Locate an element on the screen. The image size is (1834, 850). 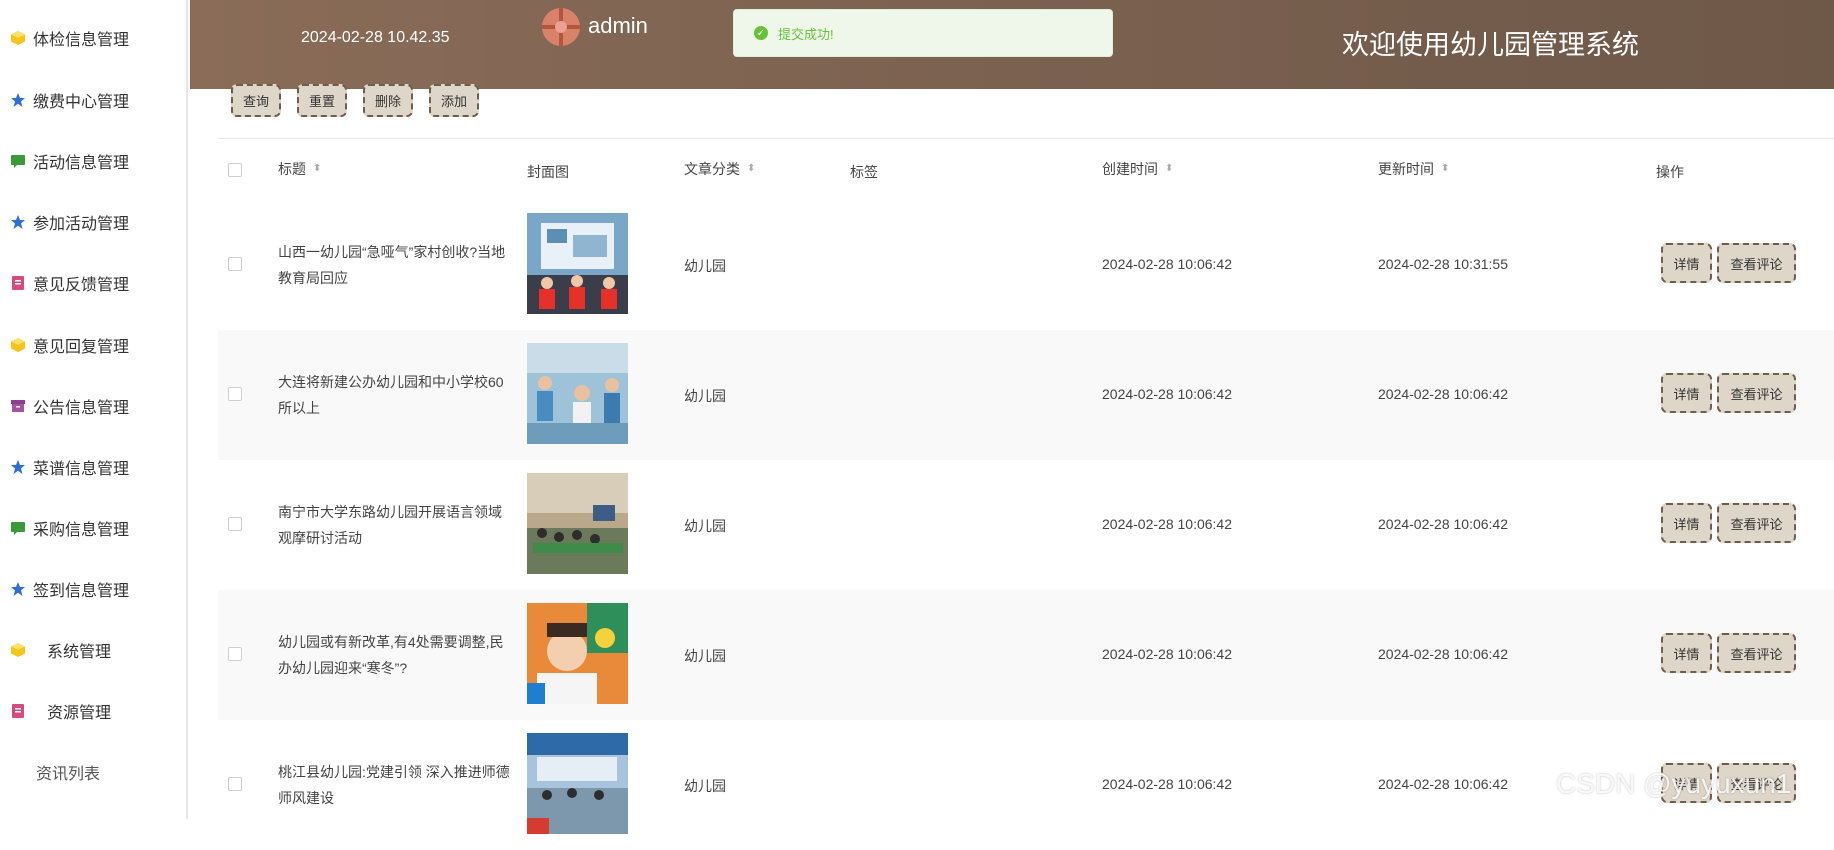
add-button: 添加 is located at coordinates (454, 100).